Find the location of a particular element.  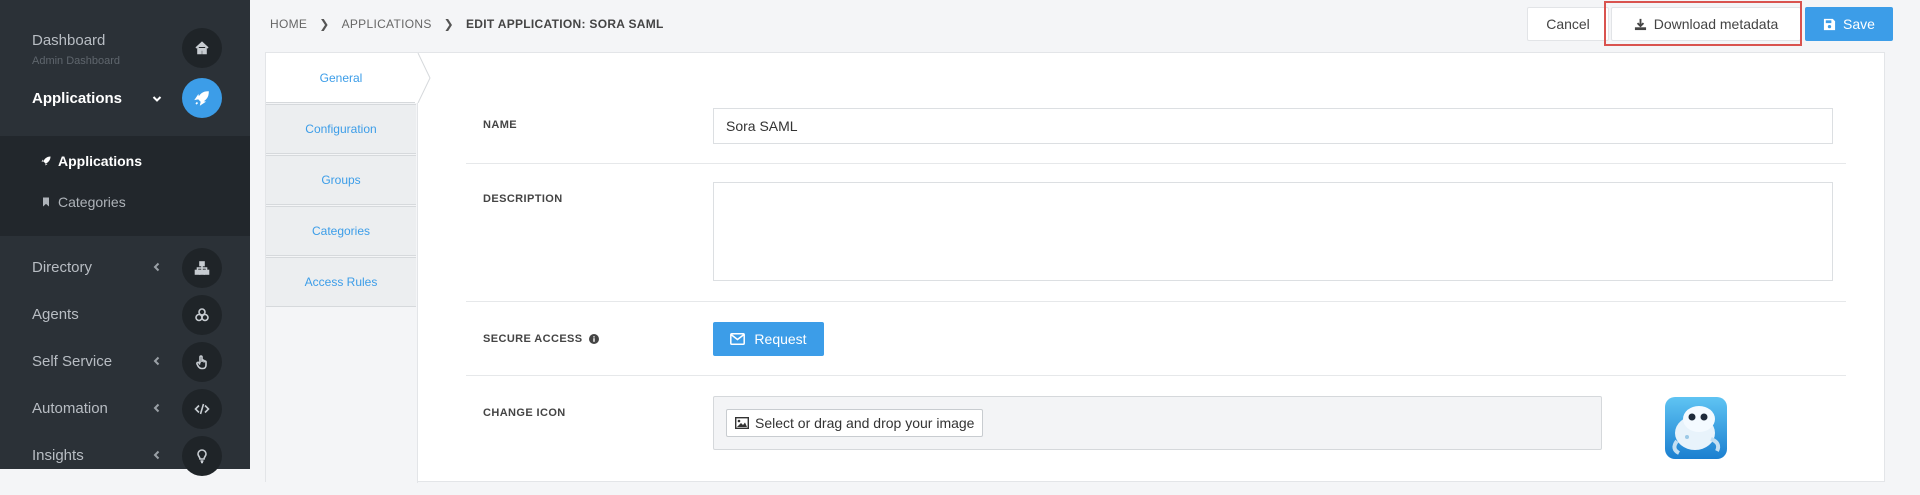

tab-label: General is located at coordinates (341, 77).